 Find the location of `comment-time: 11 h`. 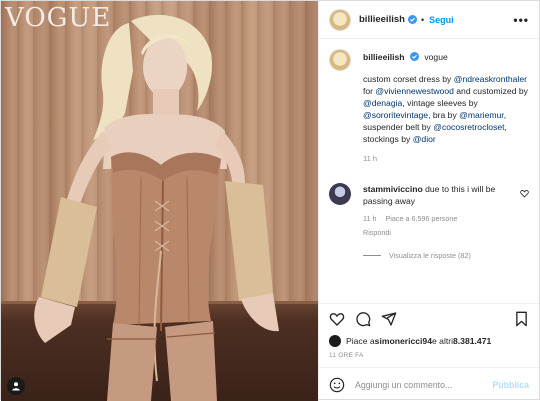

comment-time: 11 h is located at coordinates (370, 218).